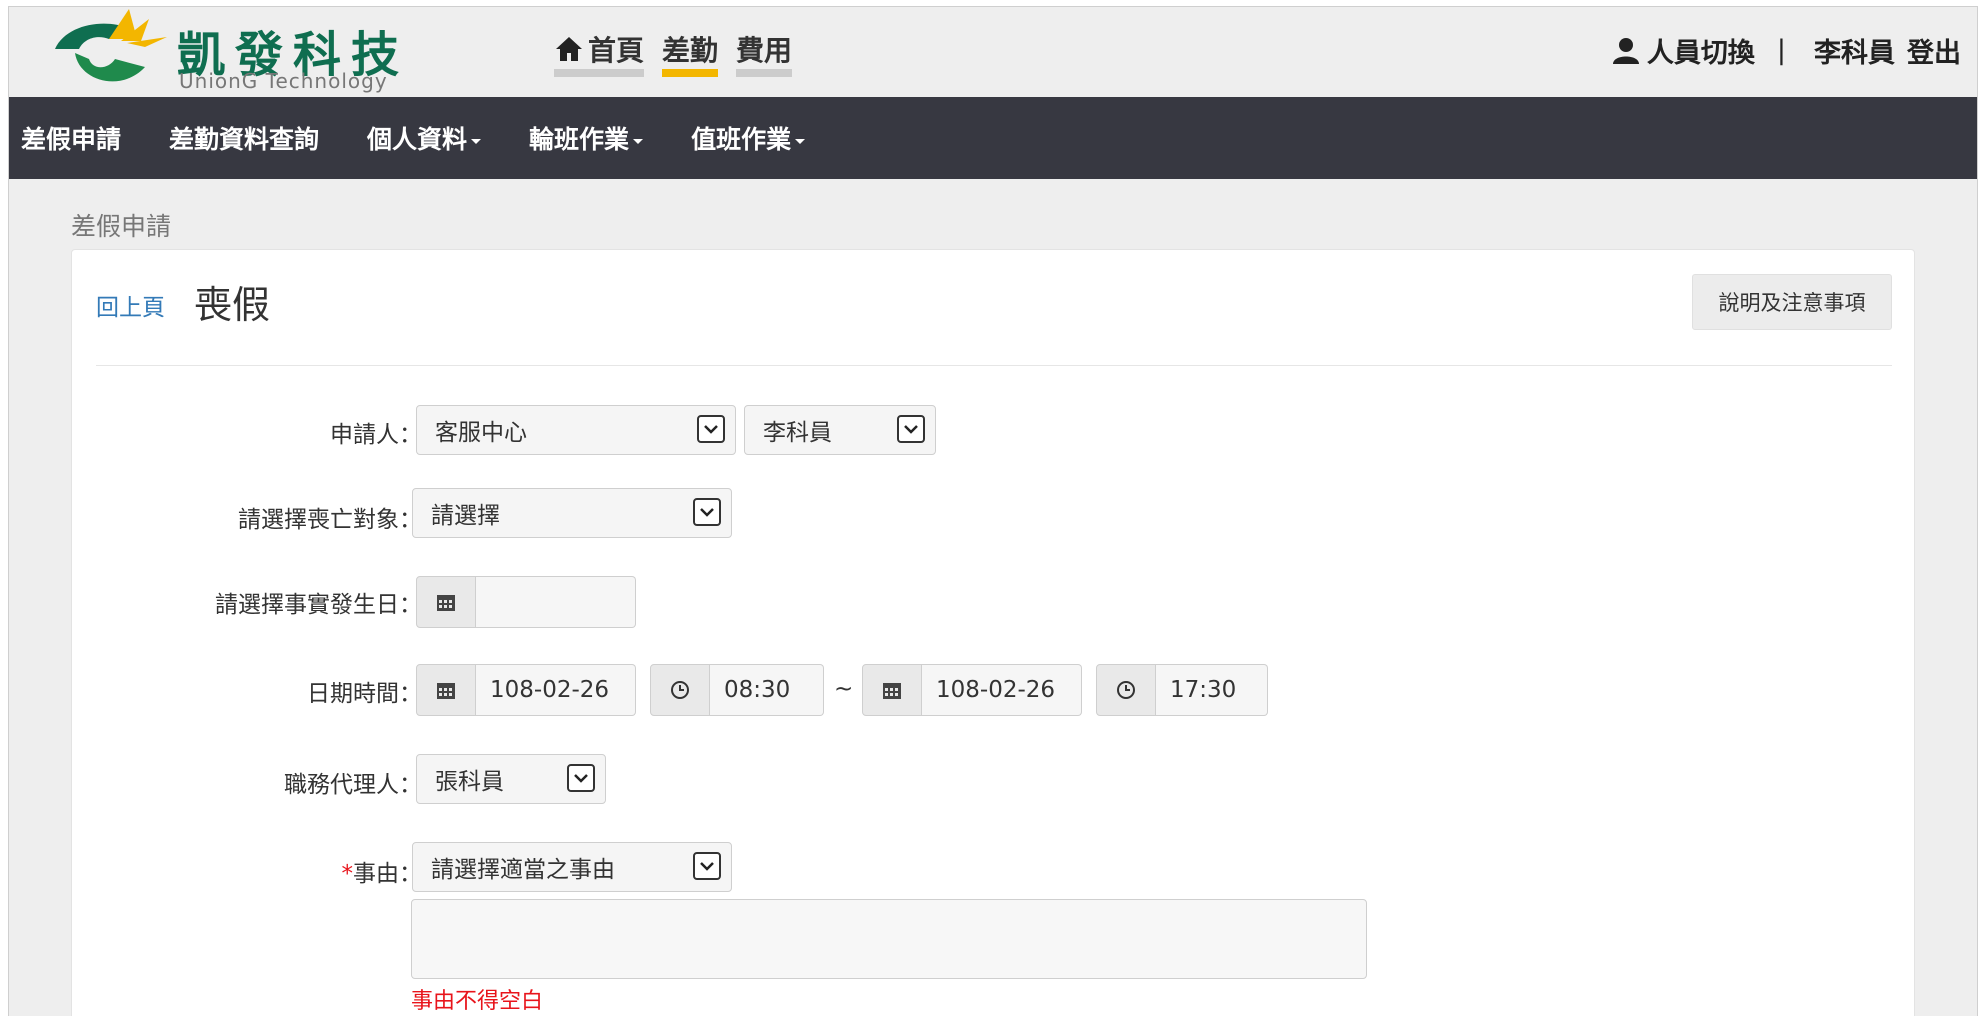 This screenshot has width=1986, height=1016. I want to click on company-logo: 凱發科技 UnionG Technology, so click(224, 52).